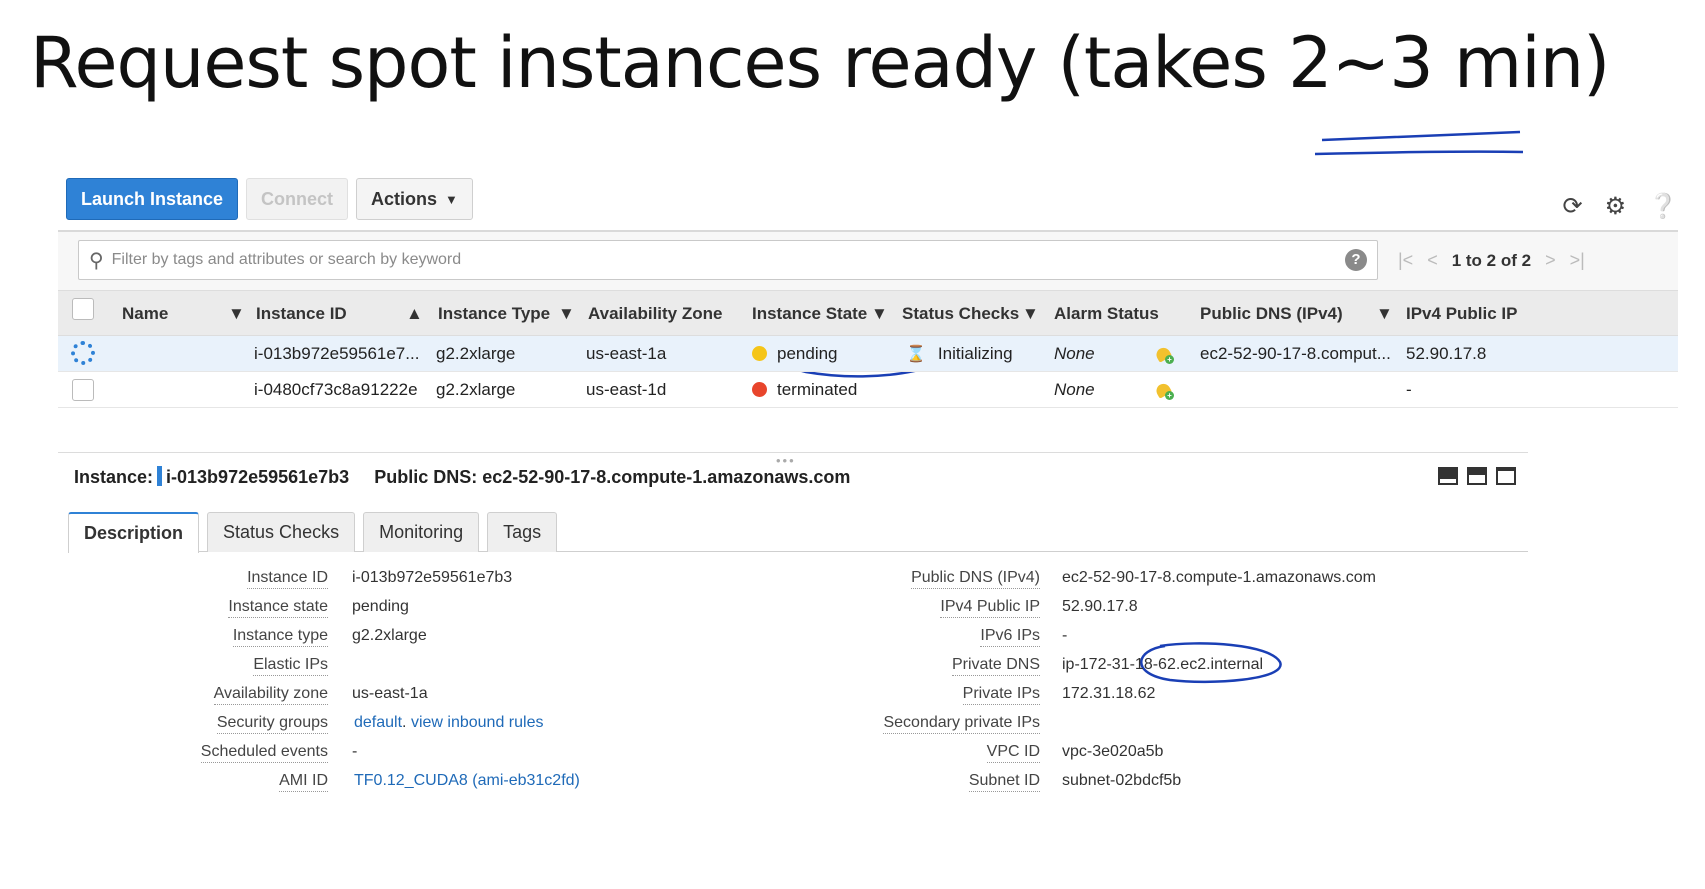  I want to click on pane-medium-icon, so click(1477, 476).